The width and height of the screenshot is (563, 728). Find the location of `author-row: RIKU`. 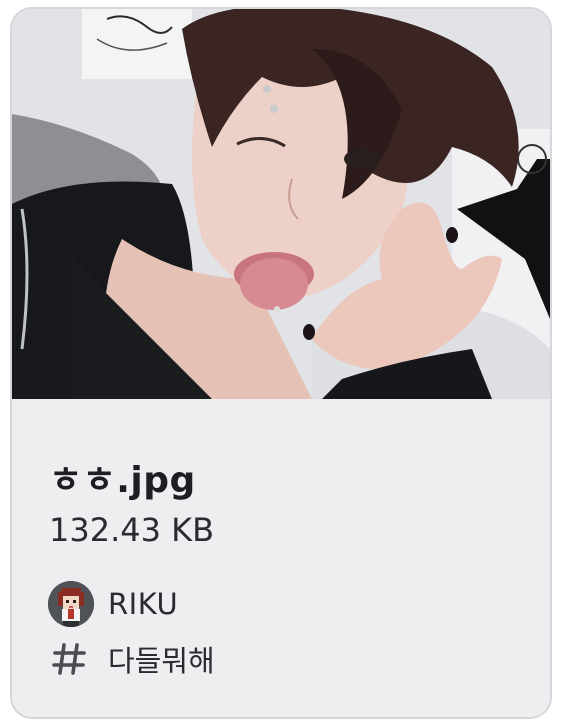

author-row: RIKU is located at coordinates (113, 604).